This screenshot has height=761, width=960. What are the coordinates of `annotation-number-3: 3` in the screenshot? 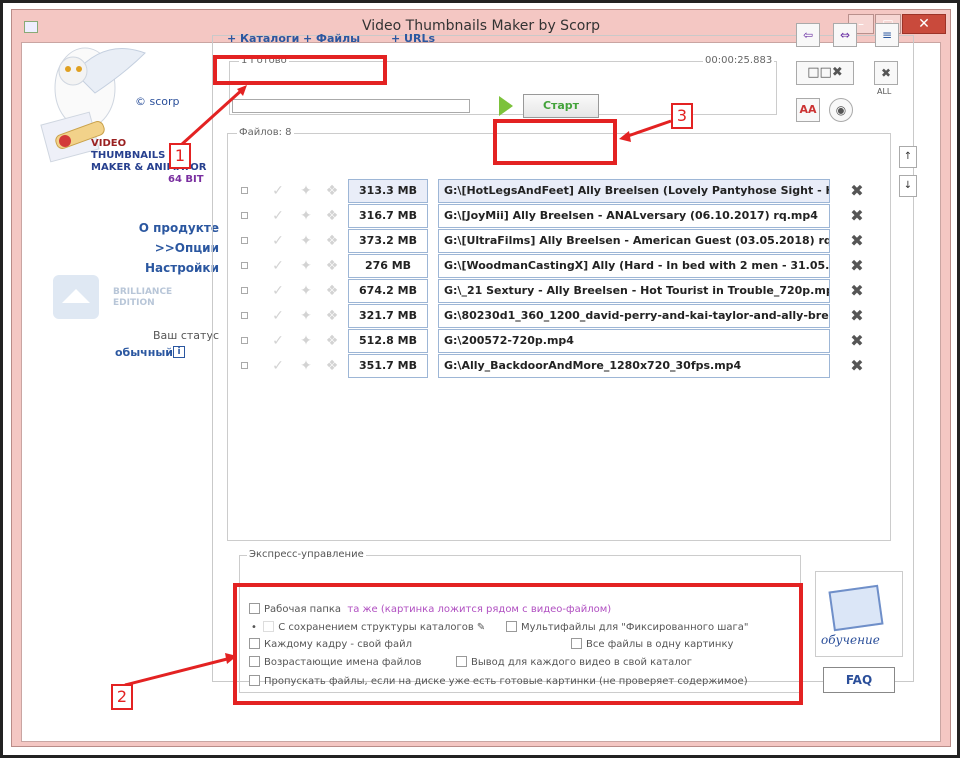 It's located at (682, 116).